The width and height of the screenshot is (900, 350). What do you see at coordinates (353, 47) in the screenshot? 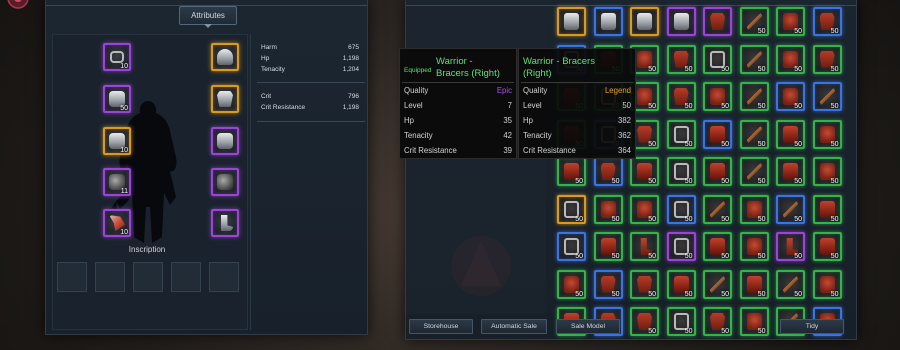
I see `stat-value: 675` at bounding box center [353, 47].